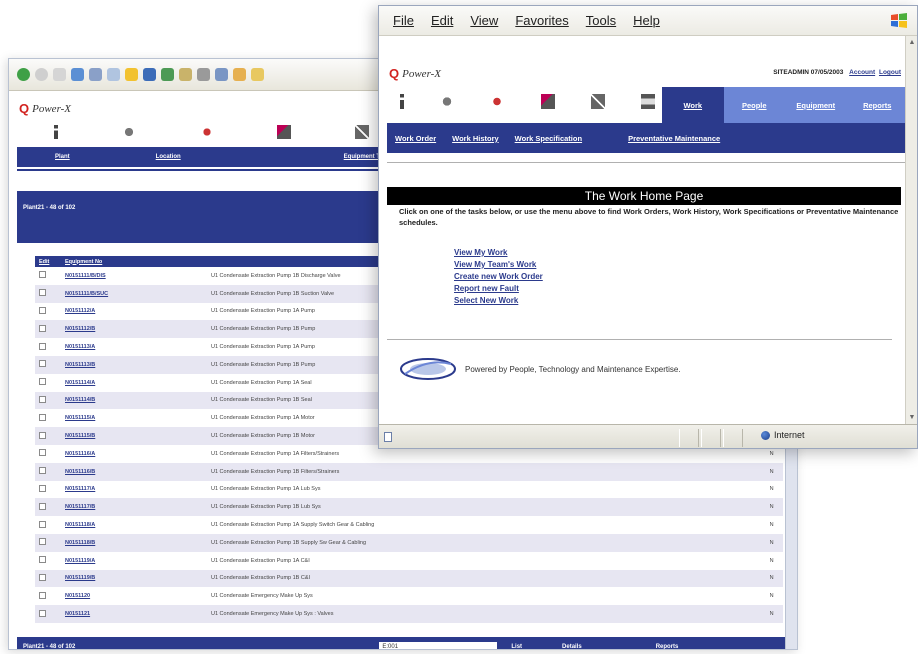  I want to click on equipment-no: N0151116/B, so click(134, 471).